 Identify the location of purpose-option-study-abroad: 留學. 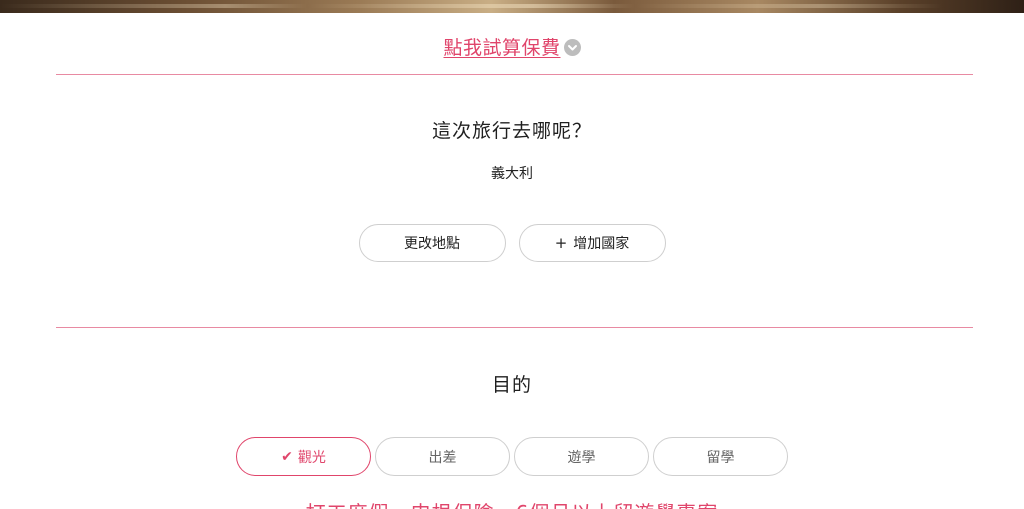
(720, 456).